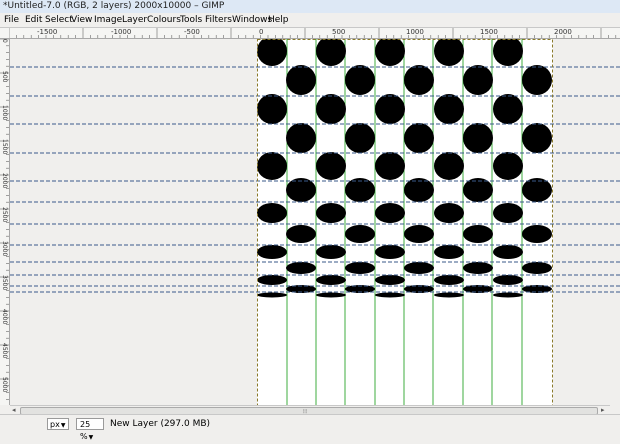 This screenshot has width=620, height=444. I want to click on menu-edit: Edit, so click(33, 20).